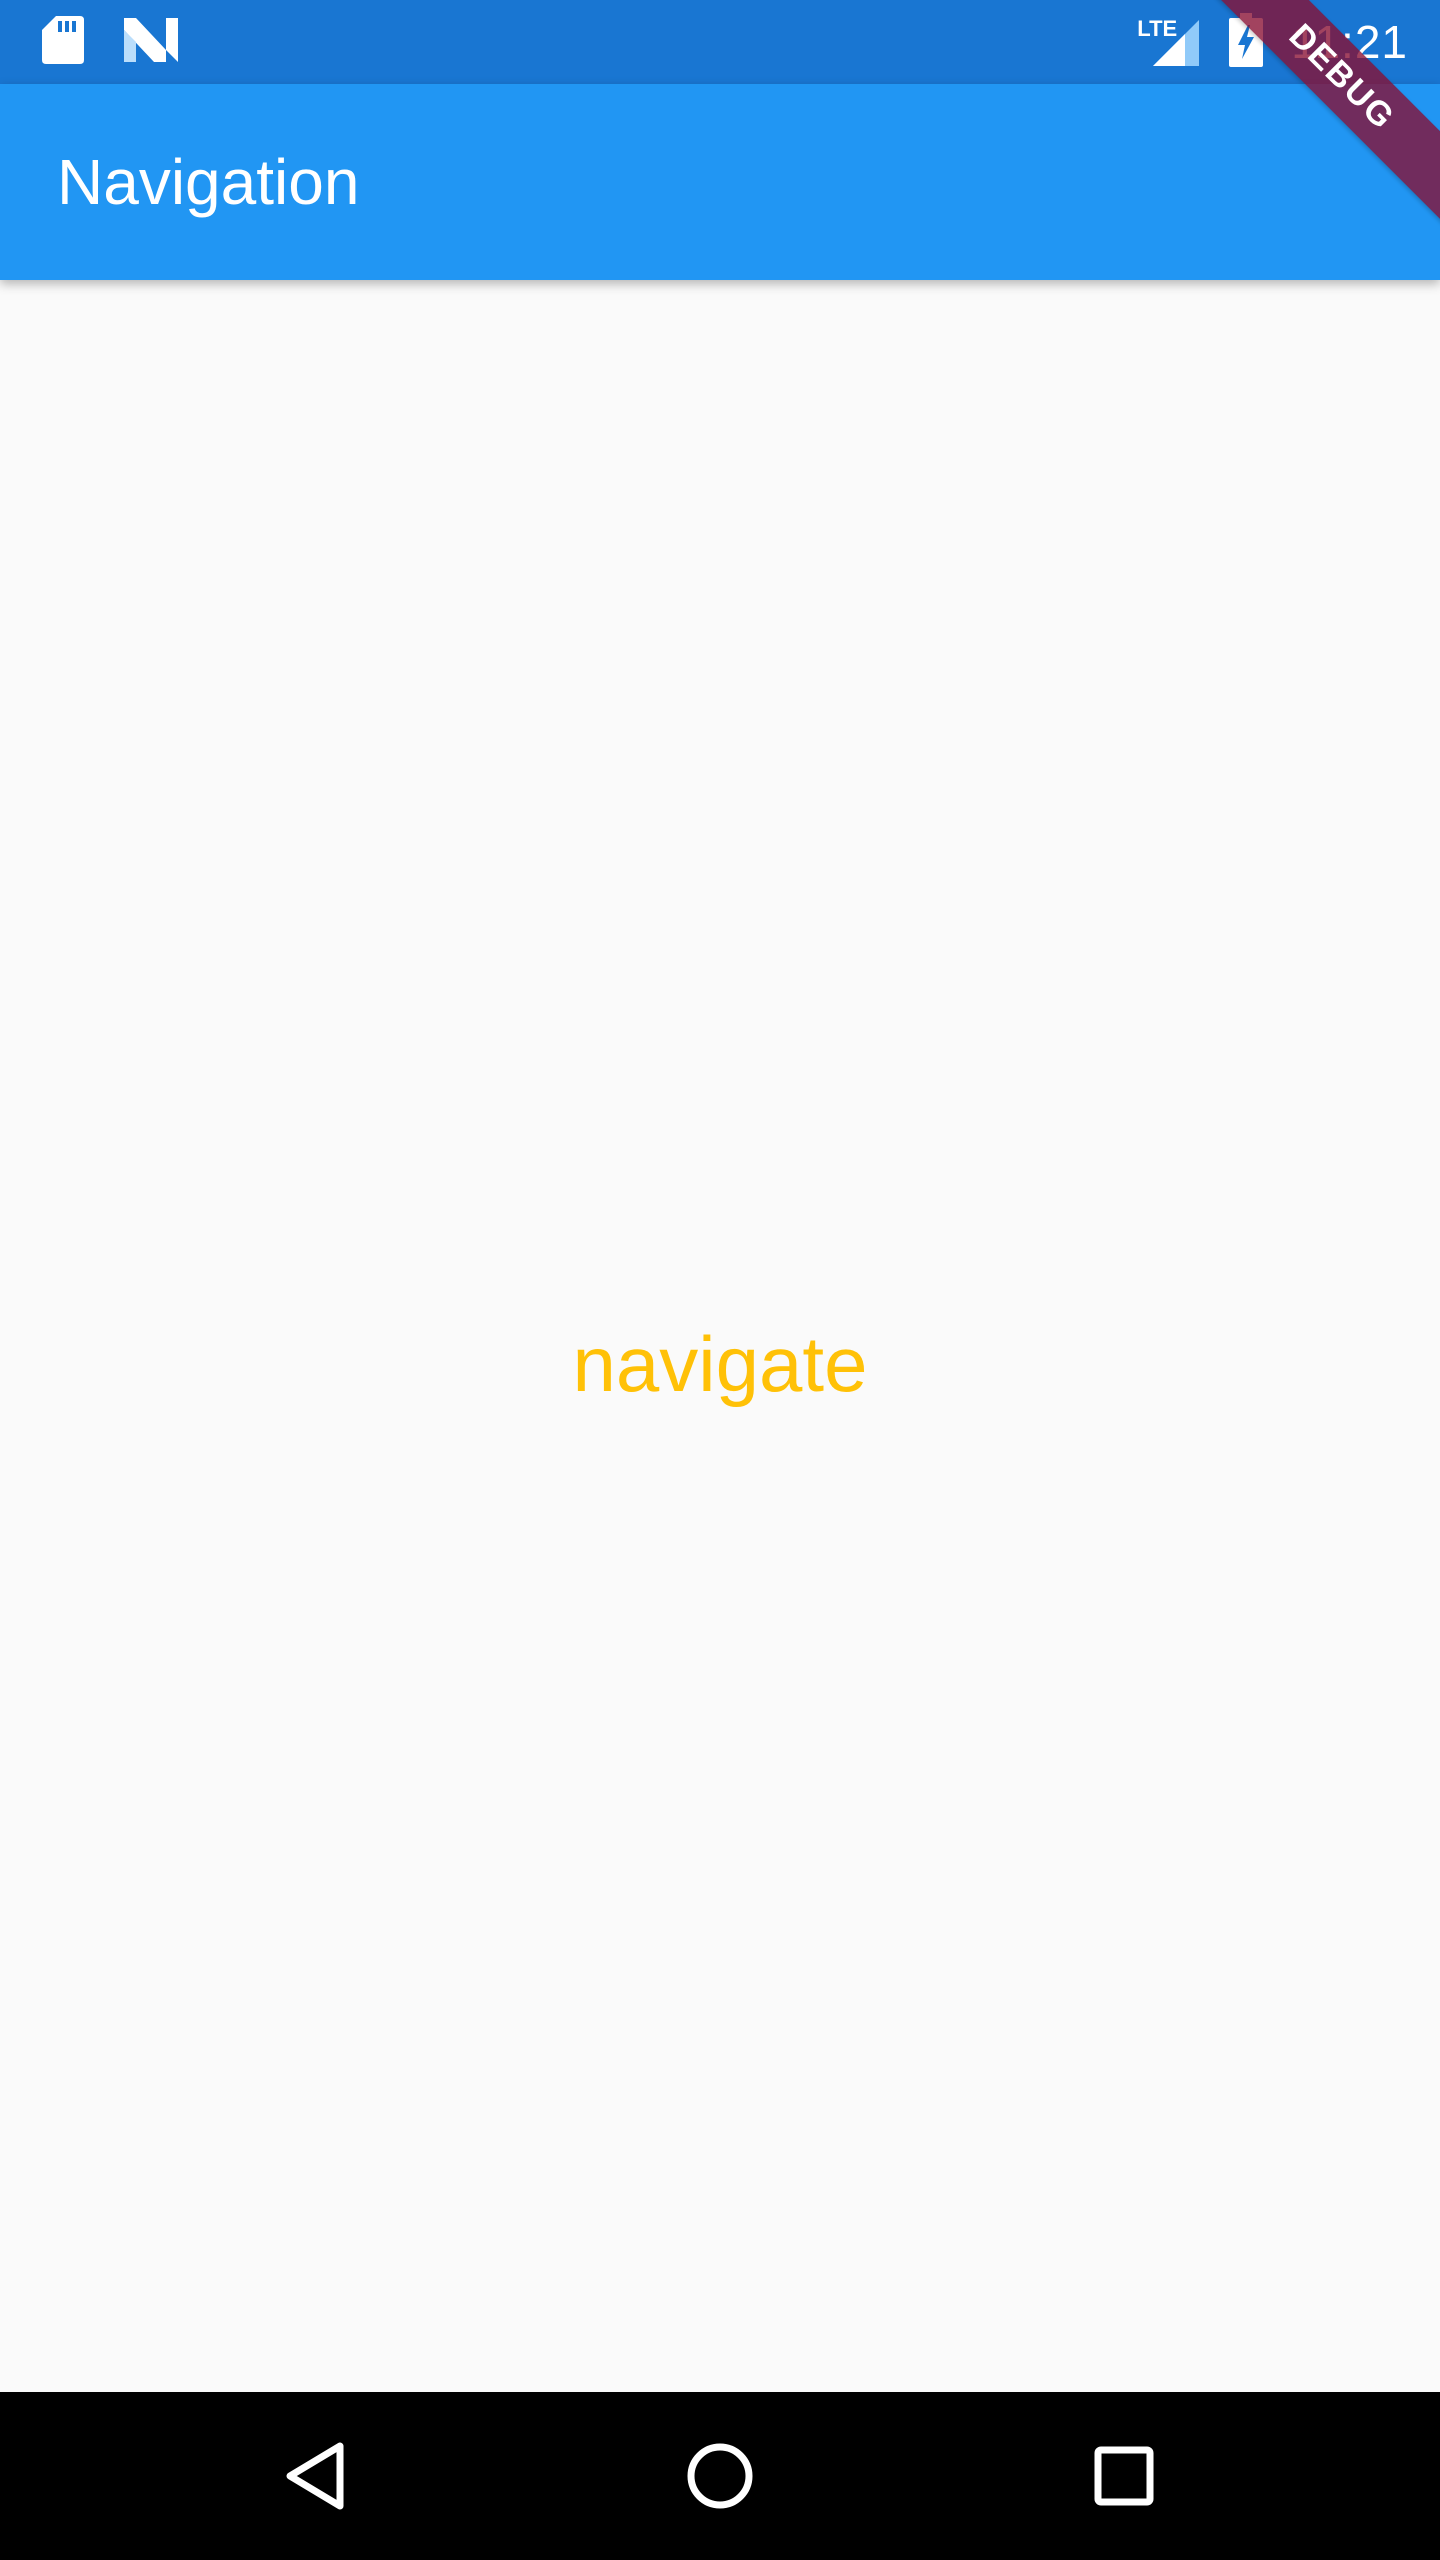 This screenshot has width=1440, height=2560. I want to click on recents-icon, so click(1124, 2476).